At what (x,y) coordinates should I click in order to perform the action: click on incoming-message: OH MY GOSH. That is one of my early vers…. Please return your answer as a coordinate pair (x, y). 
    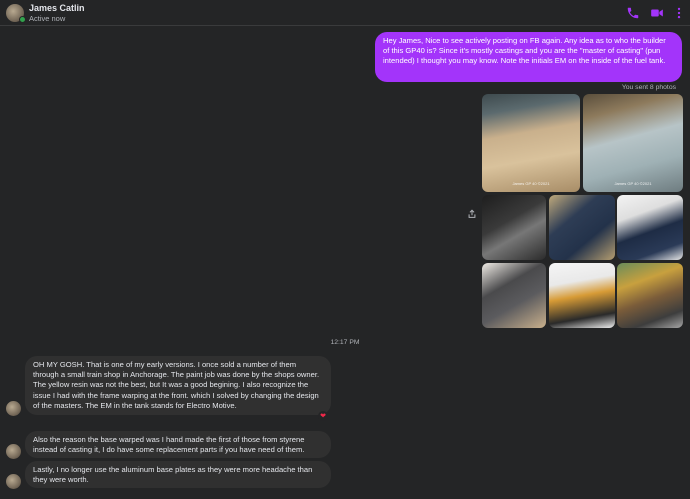
    Looking at the image, I should click on (178, 385).